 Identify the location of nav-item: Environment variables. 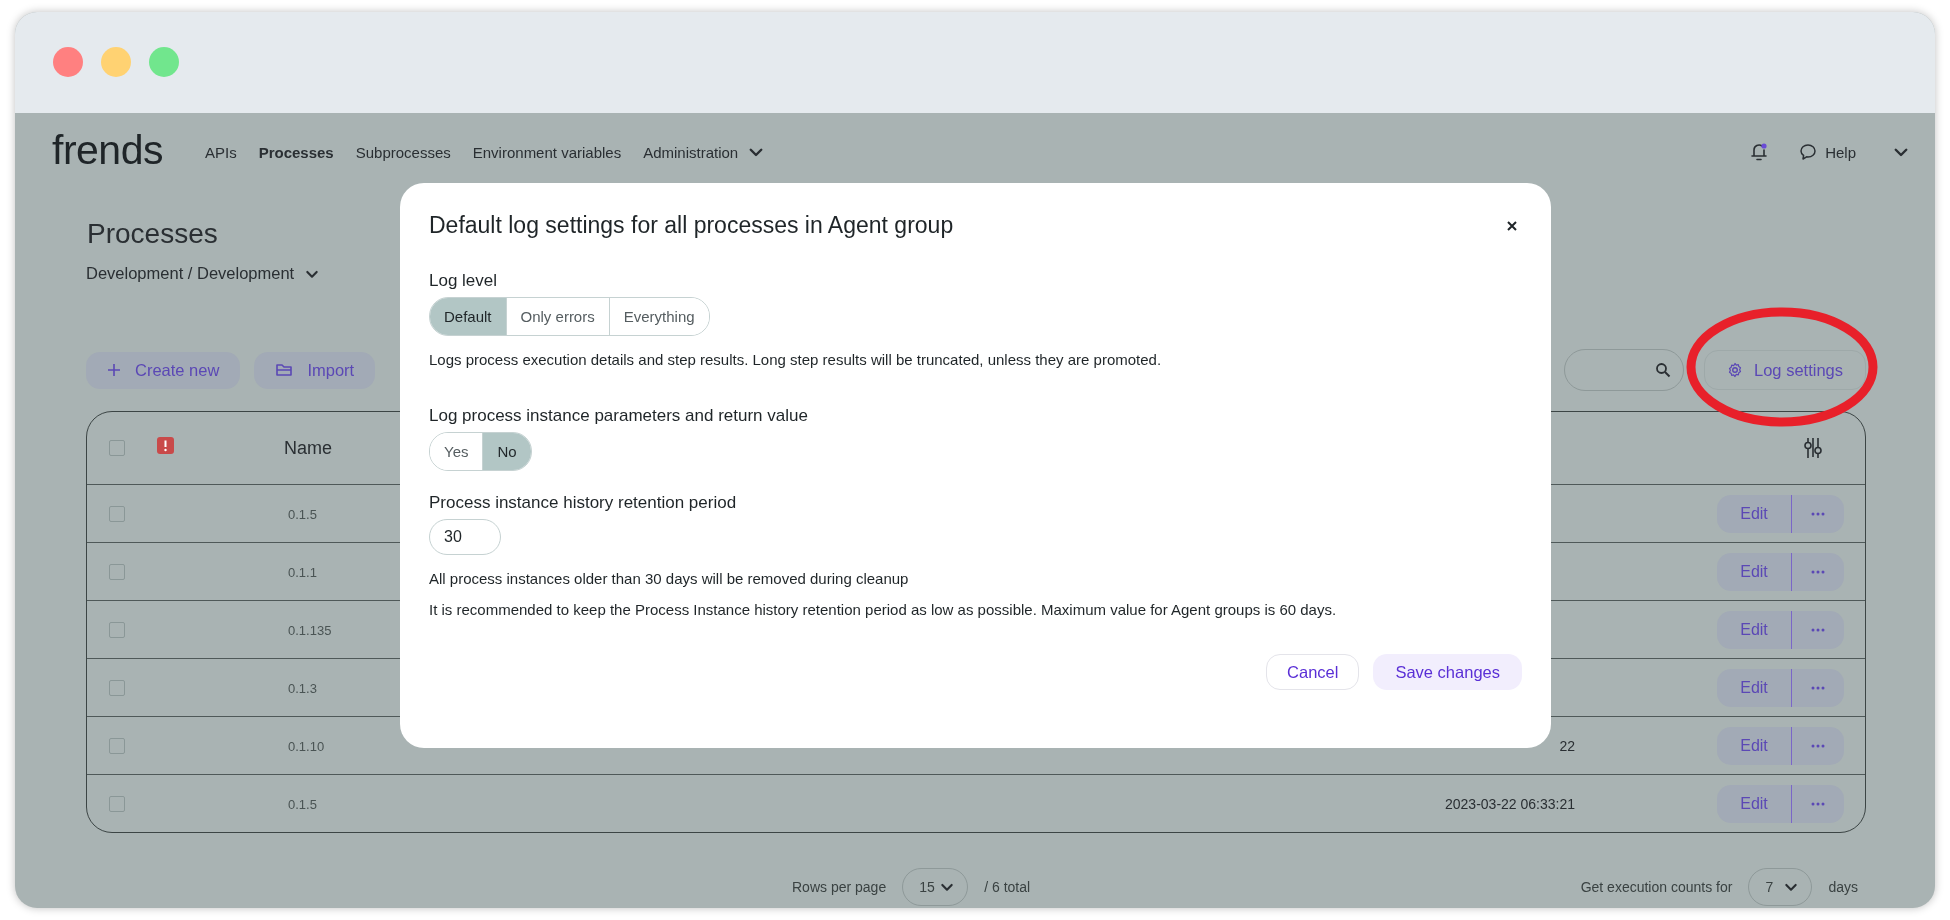
(547, 152).